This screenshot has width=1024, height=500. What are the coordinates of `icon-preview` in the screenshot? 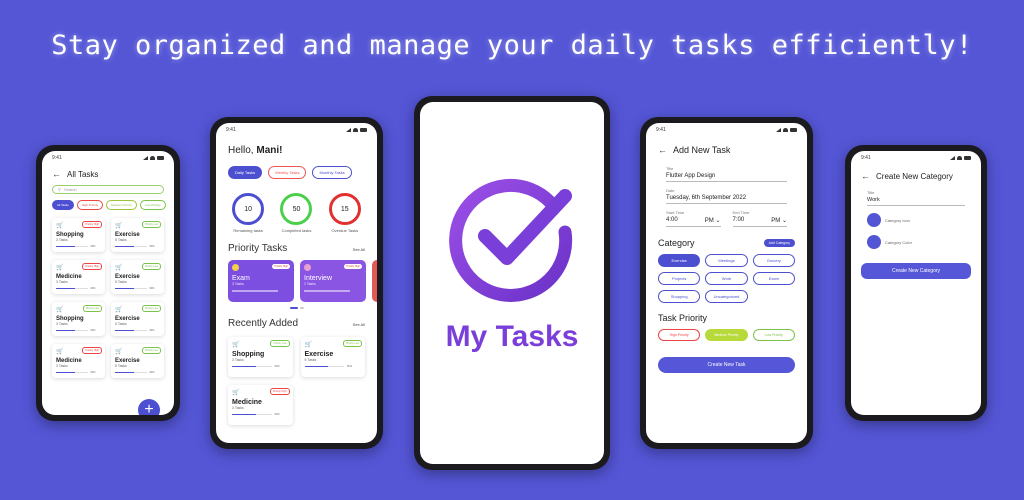 It's located at (874, 220).